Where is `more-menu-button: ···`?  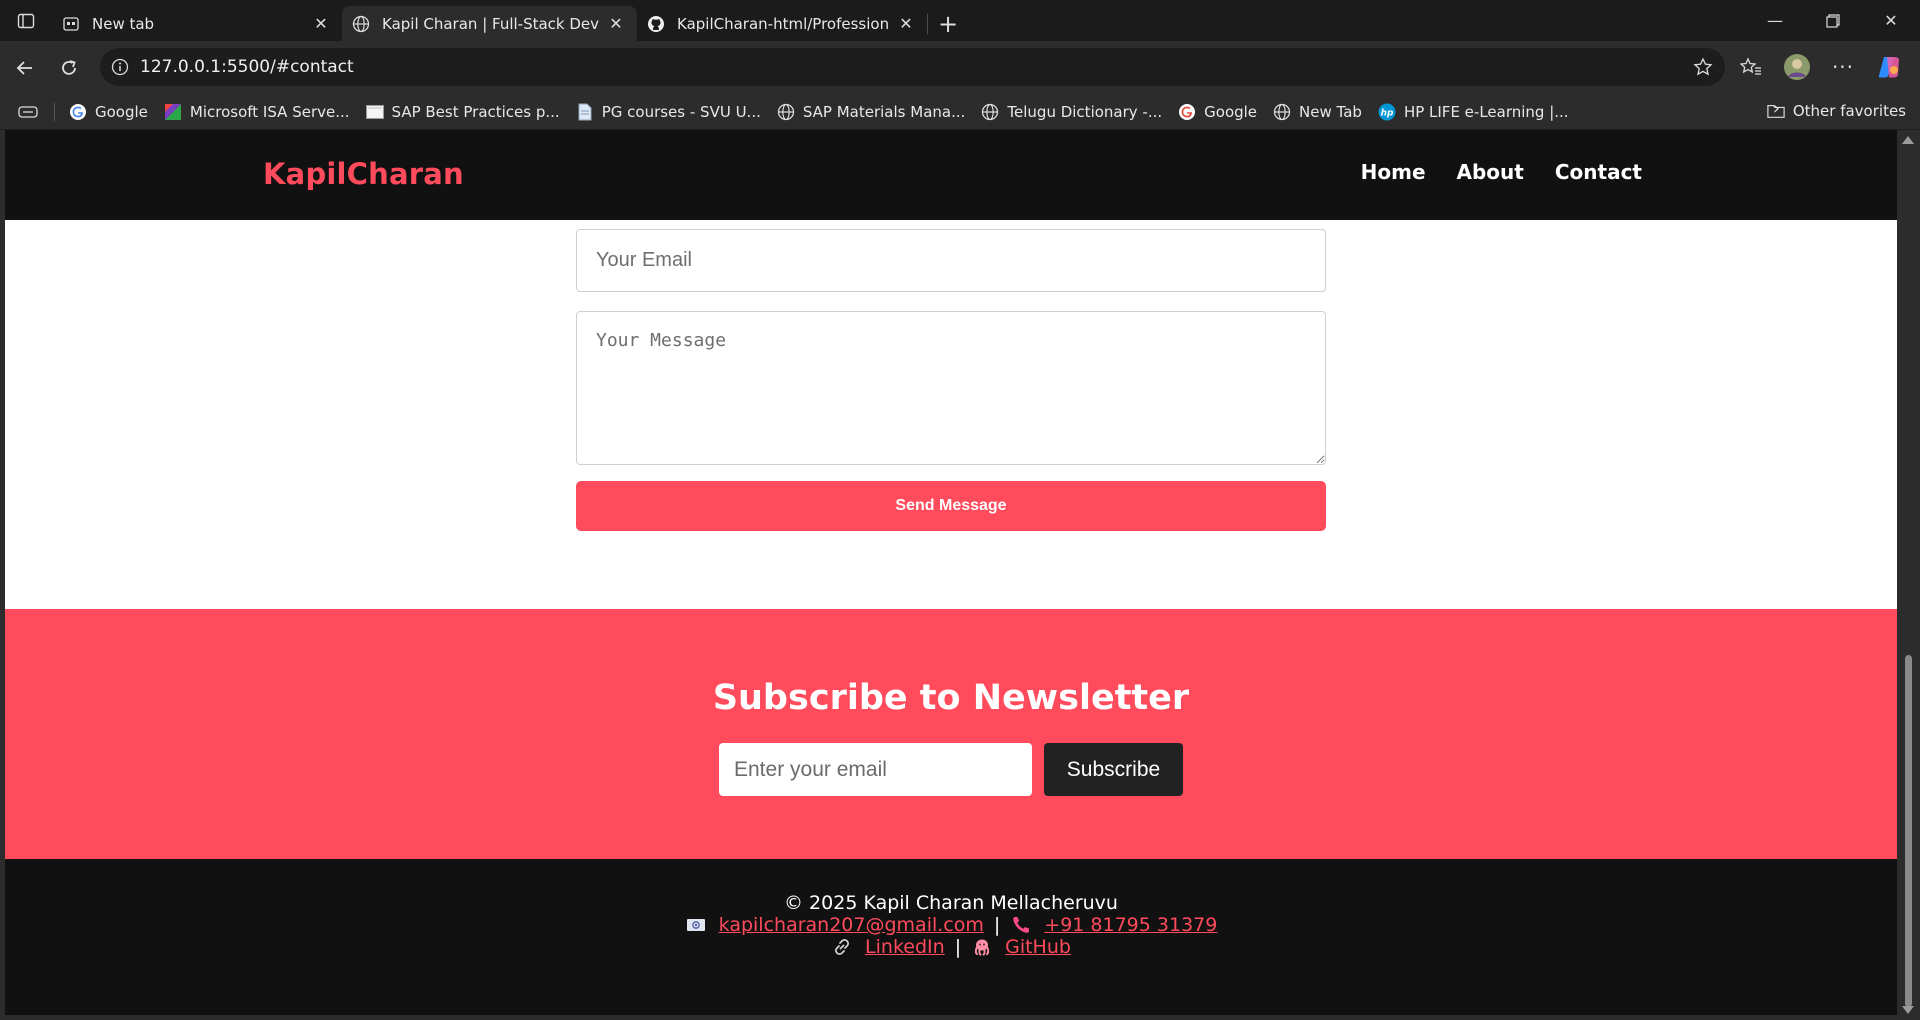 more-menu-button: ··· is located at coordinates (1843, 67).